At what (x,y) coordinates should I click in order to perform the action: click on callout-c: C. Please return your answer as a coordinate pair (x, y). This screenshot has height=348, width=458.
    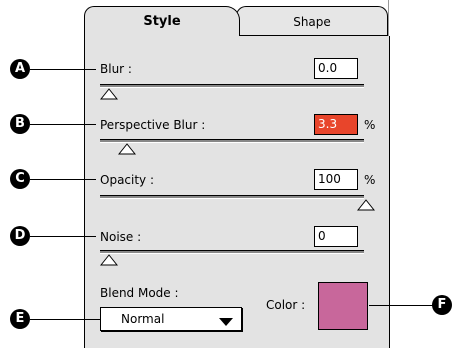
    Looking at the image, I should click on (20, 179).